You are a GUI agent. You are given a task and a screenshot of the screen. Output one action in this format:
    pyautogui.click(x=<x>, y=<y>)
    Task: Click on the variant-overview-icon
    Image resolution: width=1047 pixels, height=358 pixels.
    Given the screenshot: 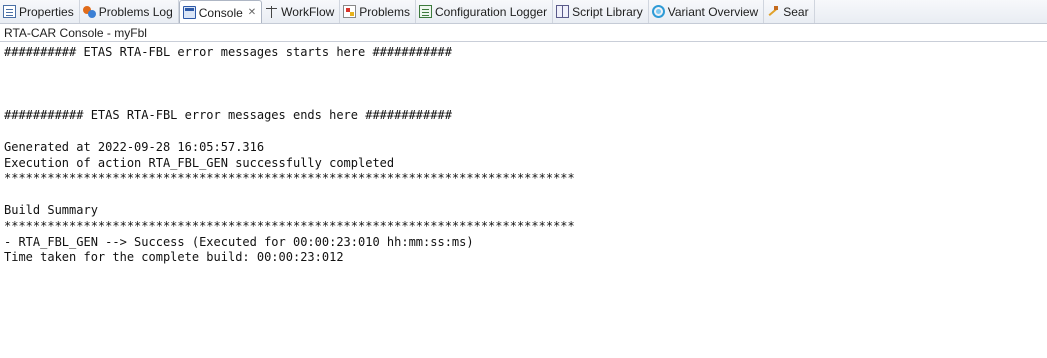 What is the action you would take?
    pyautogui.click(x=658, y=11)
    